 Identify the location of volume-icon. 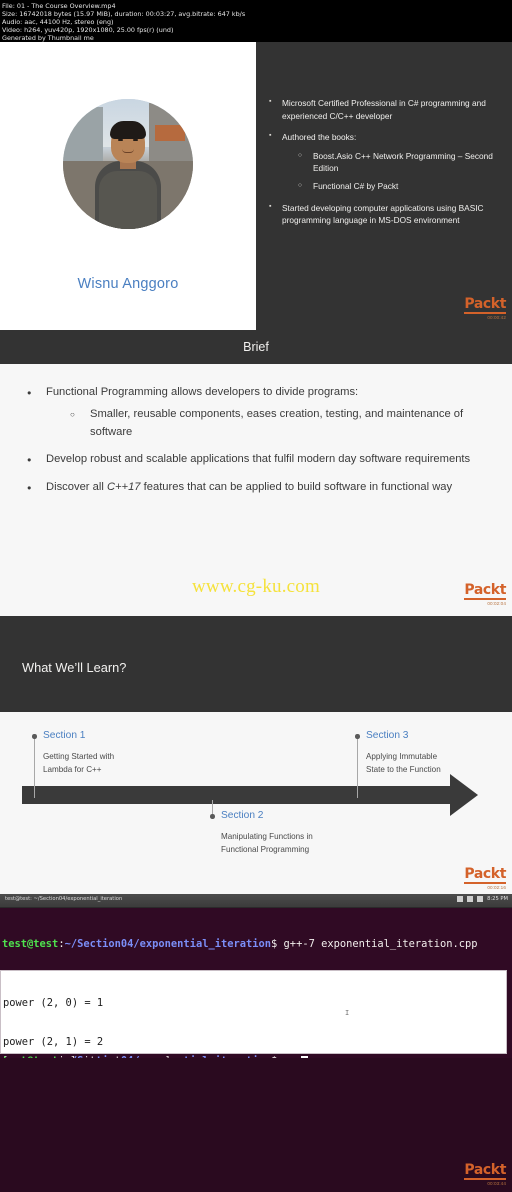
(480, 899).